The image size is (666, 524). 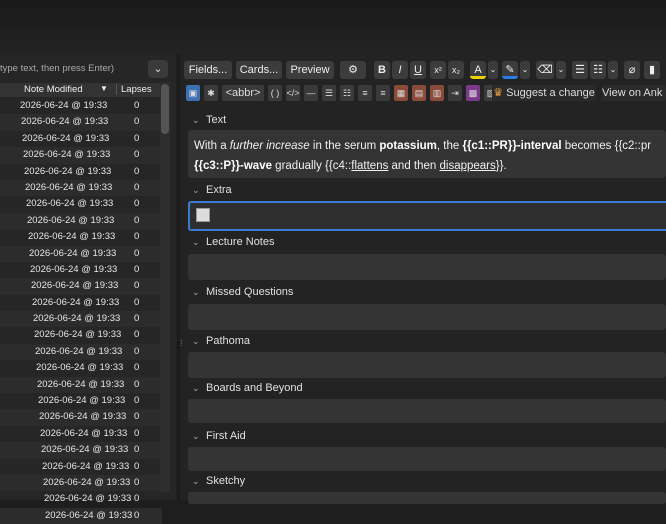 I want to click on text-color-dropdown: ⌄, so click(x=493, y=70).